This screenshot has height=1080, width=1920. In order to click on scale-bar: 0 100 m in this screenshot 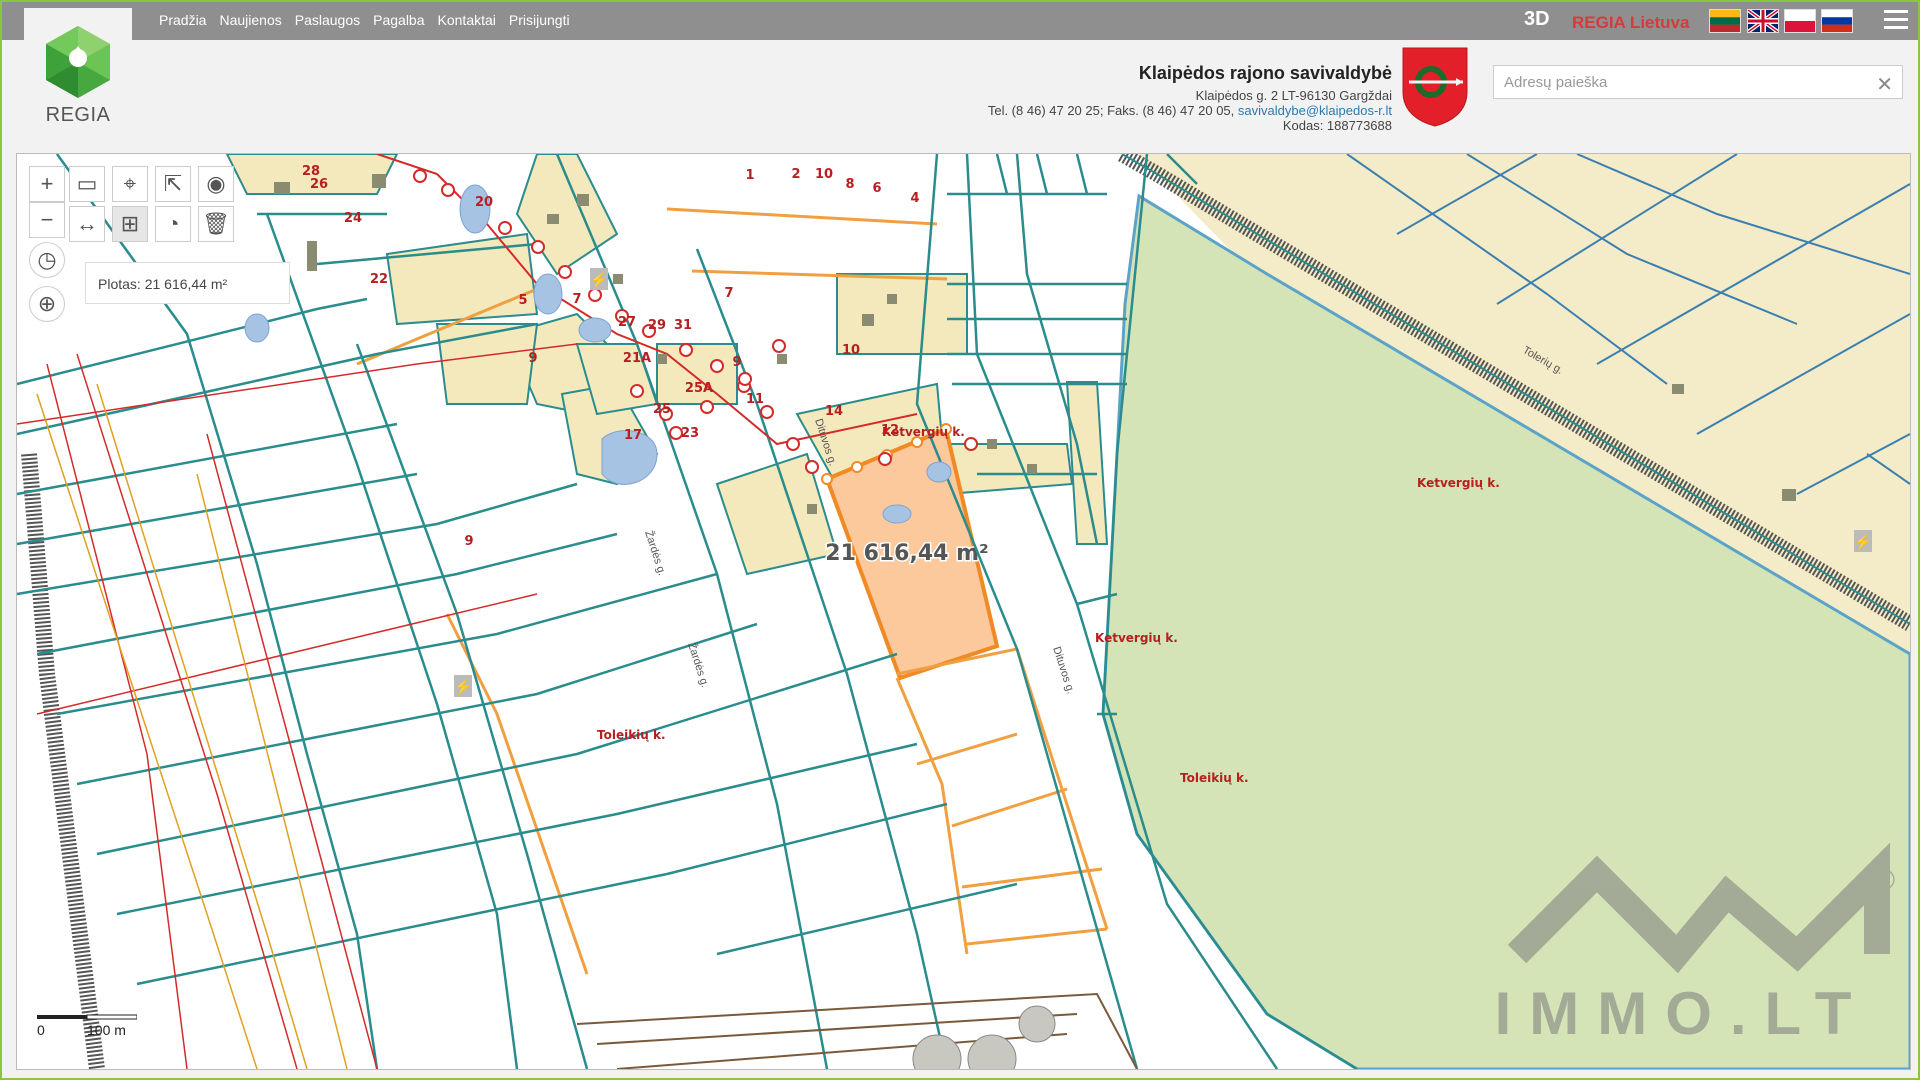, I will do `click(87, 1026)`.